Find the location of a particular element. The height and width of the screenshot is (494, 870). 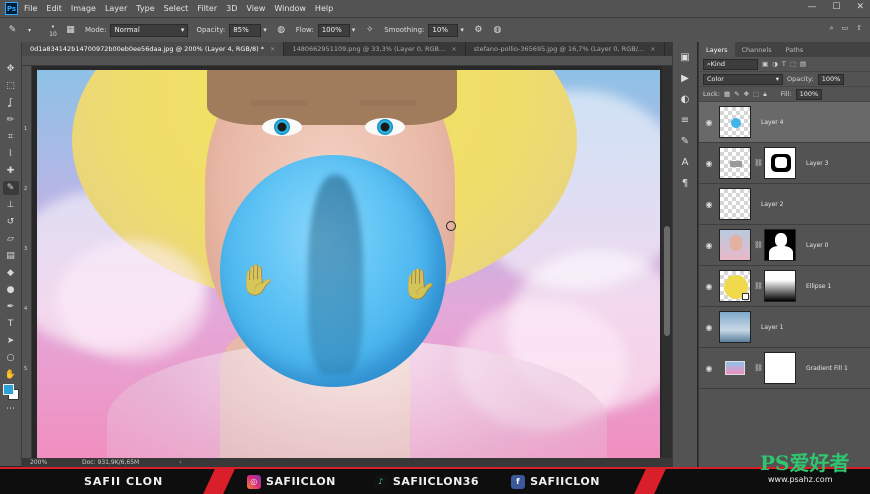

lock-move-icon: ✥ is located at coordinates (746, 94).